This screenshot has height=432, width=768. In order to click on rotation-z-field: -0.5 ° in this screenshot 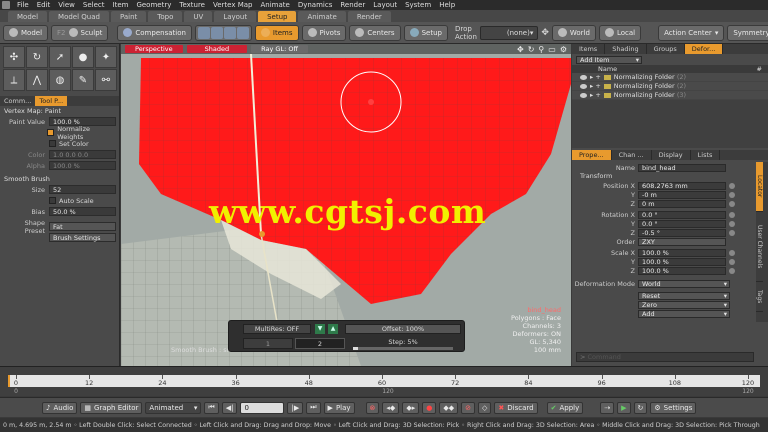, I will do `click(682, 232)`.